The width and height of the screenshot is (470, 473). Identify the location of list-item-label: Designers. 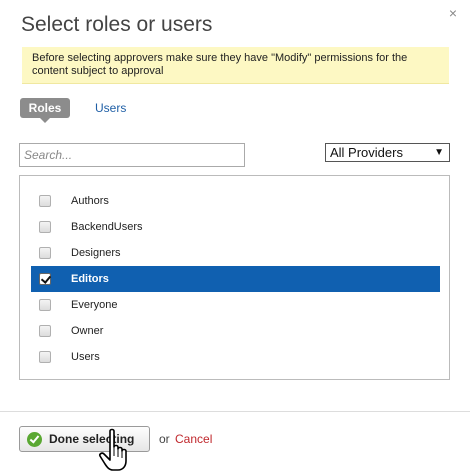
(96, 253).